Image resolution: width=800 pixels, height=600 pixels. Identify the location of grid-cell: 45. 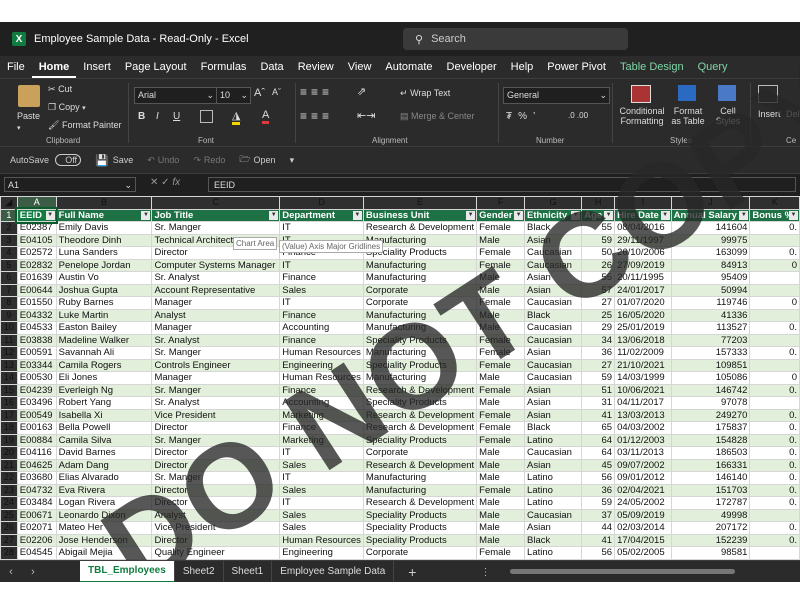
(598, 465).